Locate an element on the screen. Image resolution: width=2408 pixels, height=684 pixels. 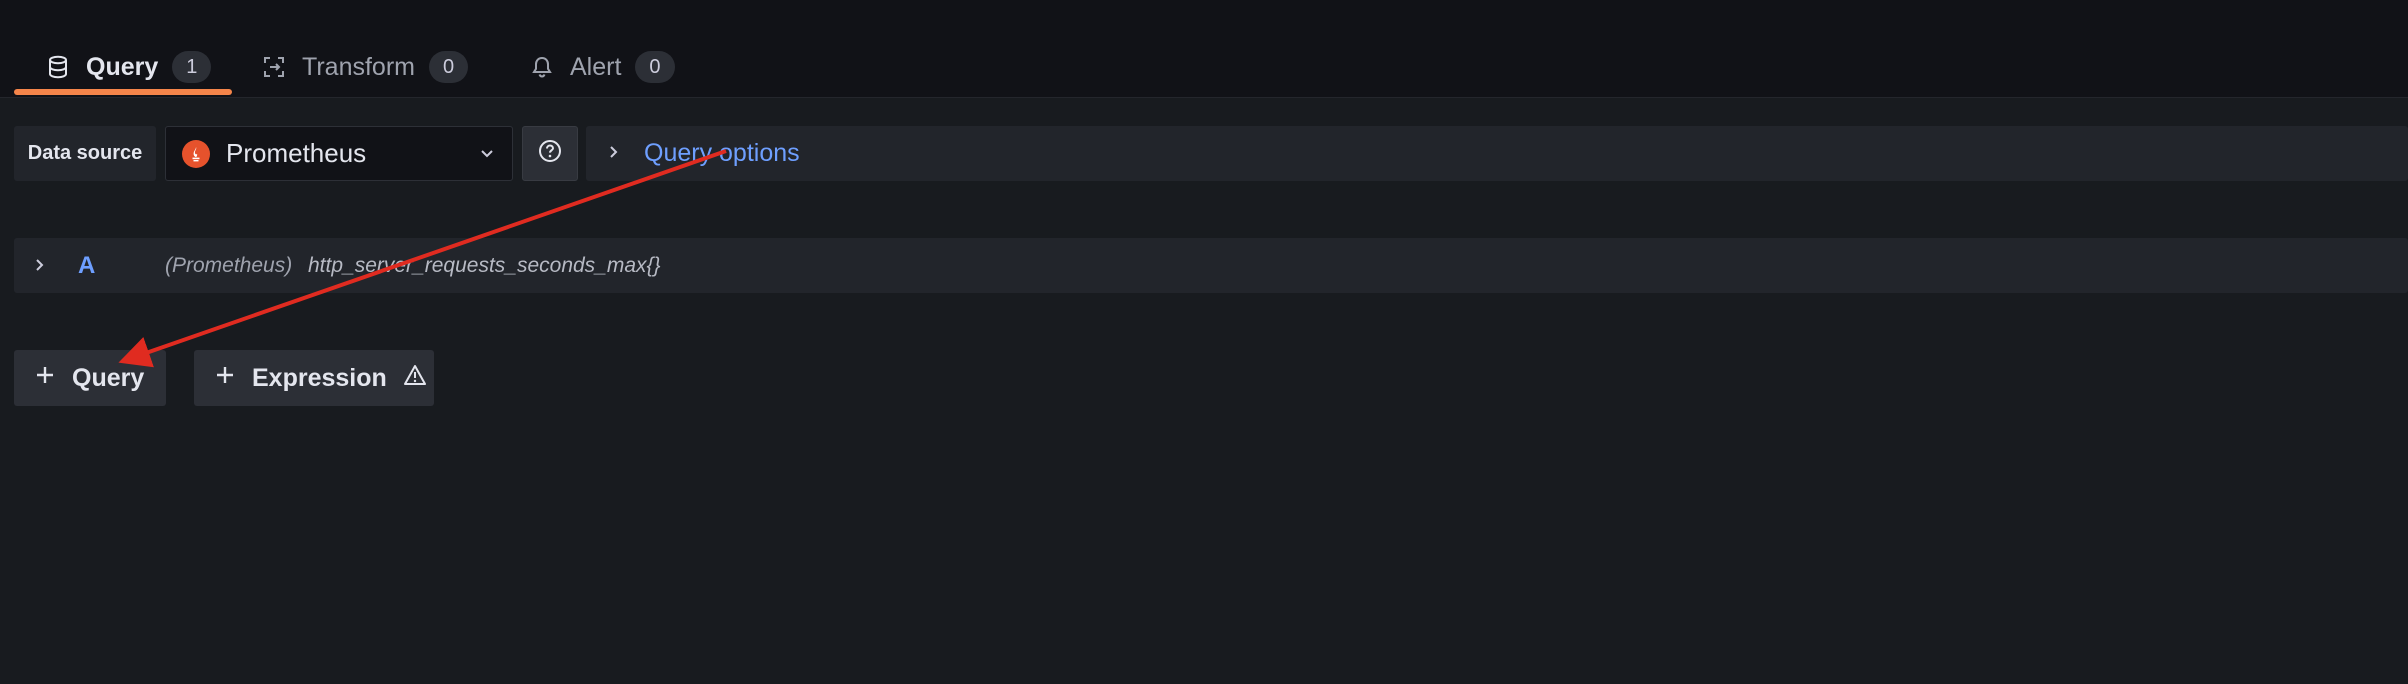
tab-query-label: Query is located at coordinates (122, 66).